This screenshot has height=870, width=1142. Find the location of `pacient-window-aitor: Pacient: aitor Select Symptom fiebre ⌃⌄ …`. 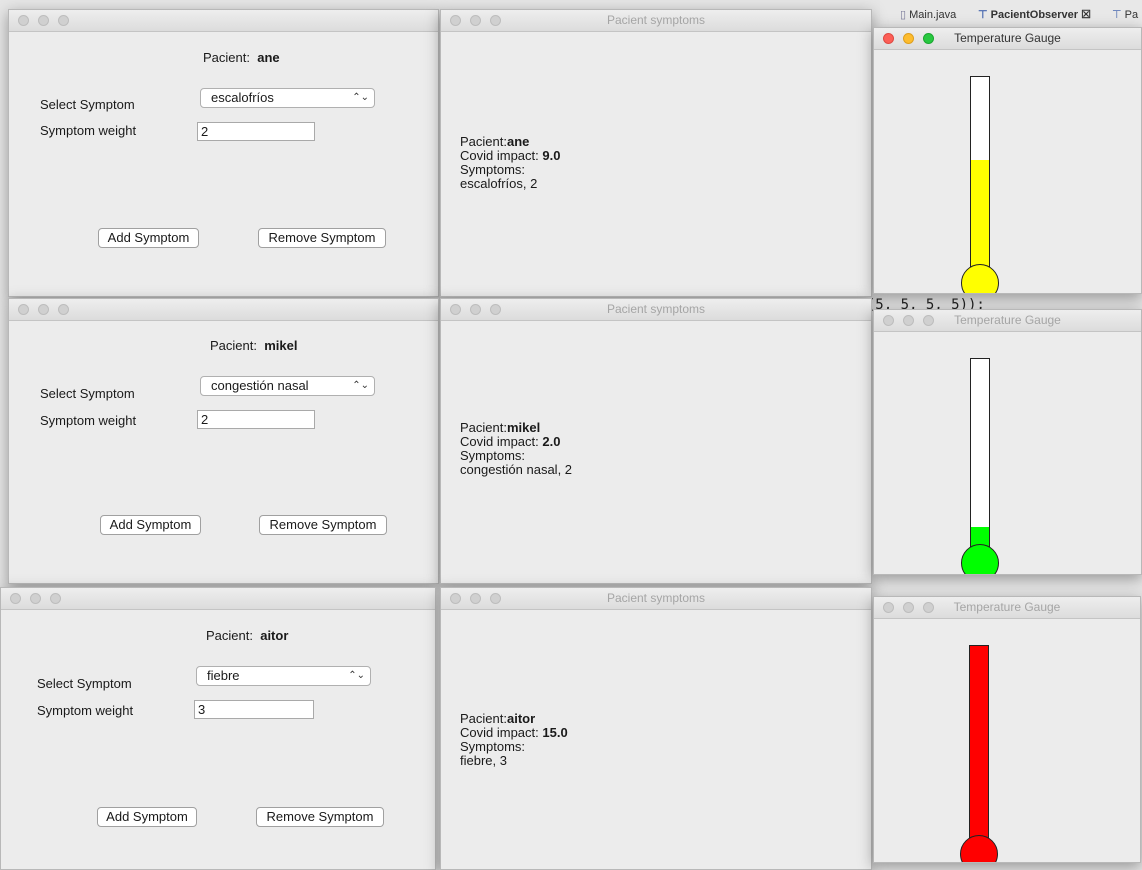

pacient-window-aitor: Pacient: aitor Select Symptom fiebre ⌃⌄ … is located at coordinates (218, 728).